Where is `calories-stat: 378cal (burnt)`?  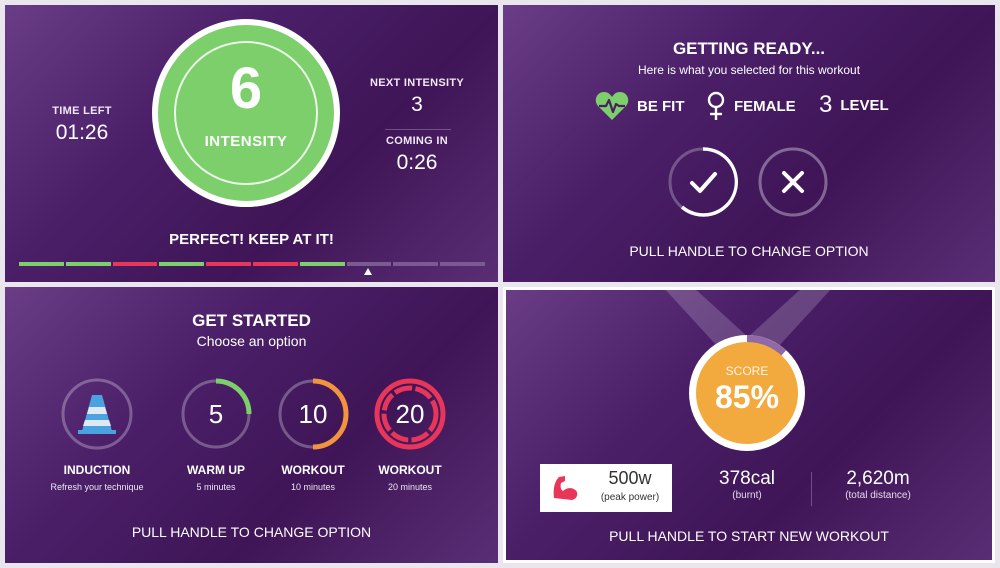 calories-stat: 378cal (burnt) is located at coordinates (747, 484).